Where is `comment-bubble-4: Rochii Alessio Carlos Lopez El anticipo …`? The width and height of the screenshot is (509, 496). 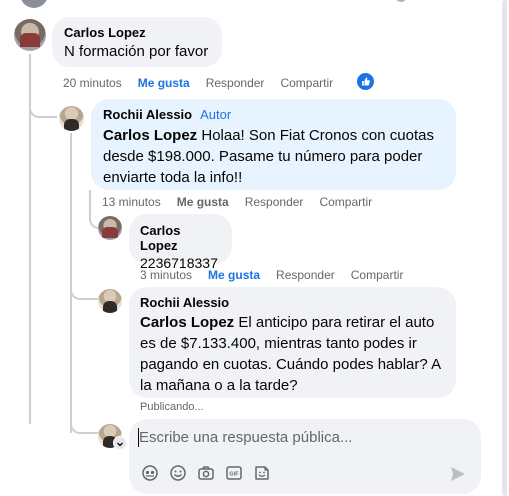
comment-bubble-4: Rochii Alessio Carlos Lopez El anticipo … is located at coordinates (292, 342).